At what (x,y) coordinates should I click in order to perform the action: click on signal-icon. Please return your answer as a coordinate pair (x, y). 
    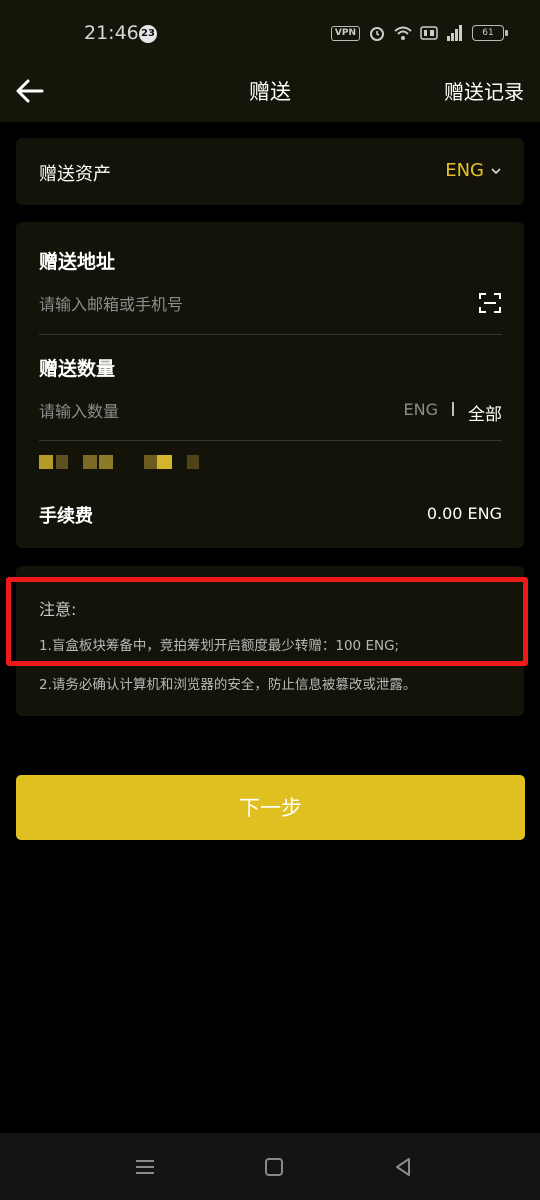
    Looking at the image, I should click on (454, 33).